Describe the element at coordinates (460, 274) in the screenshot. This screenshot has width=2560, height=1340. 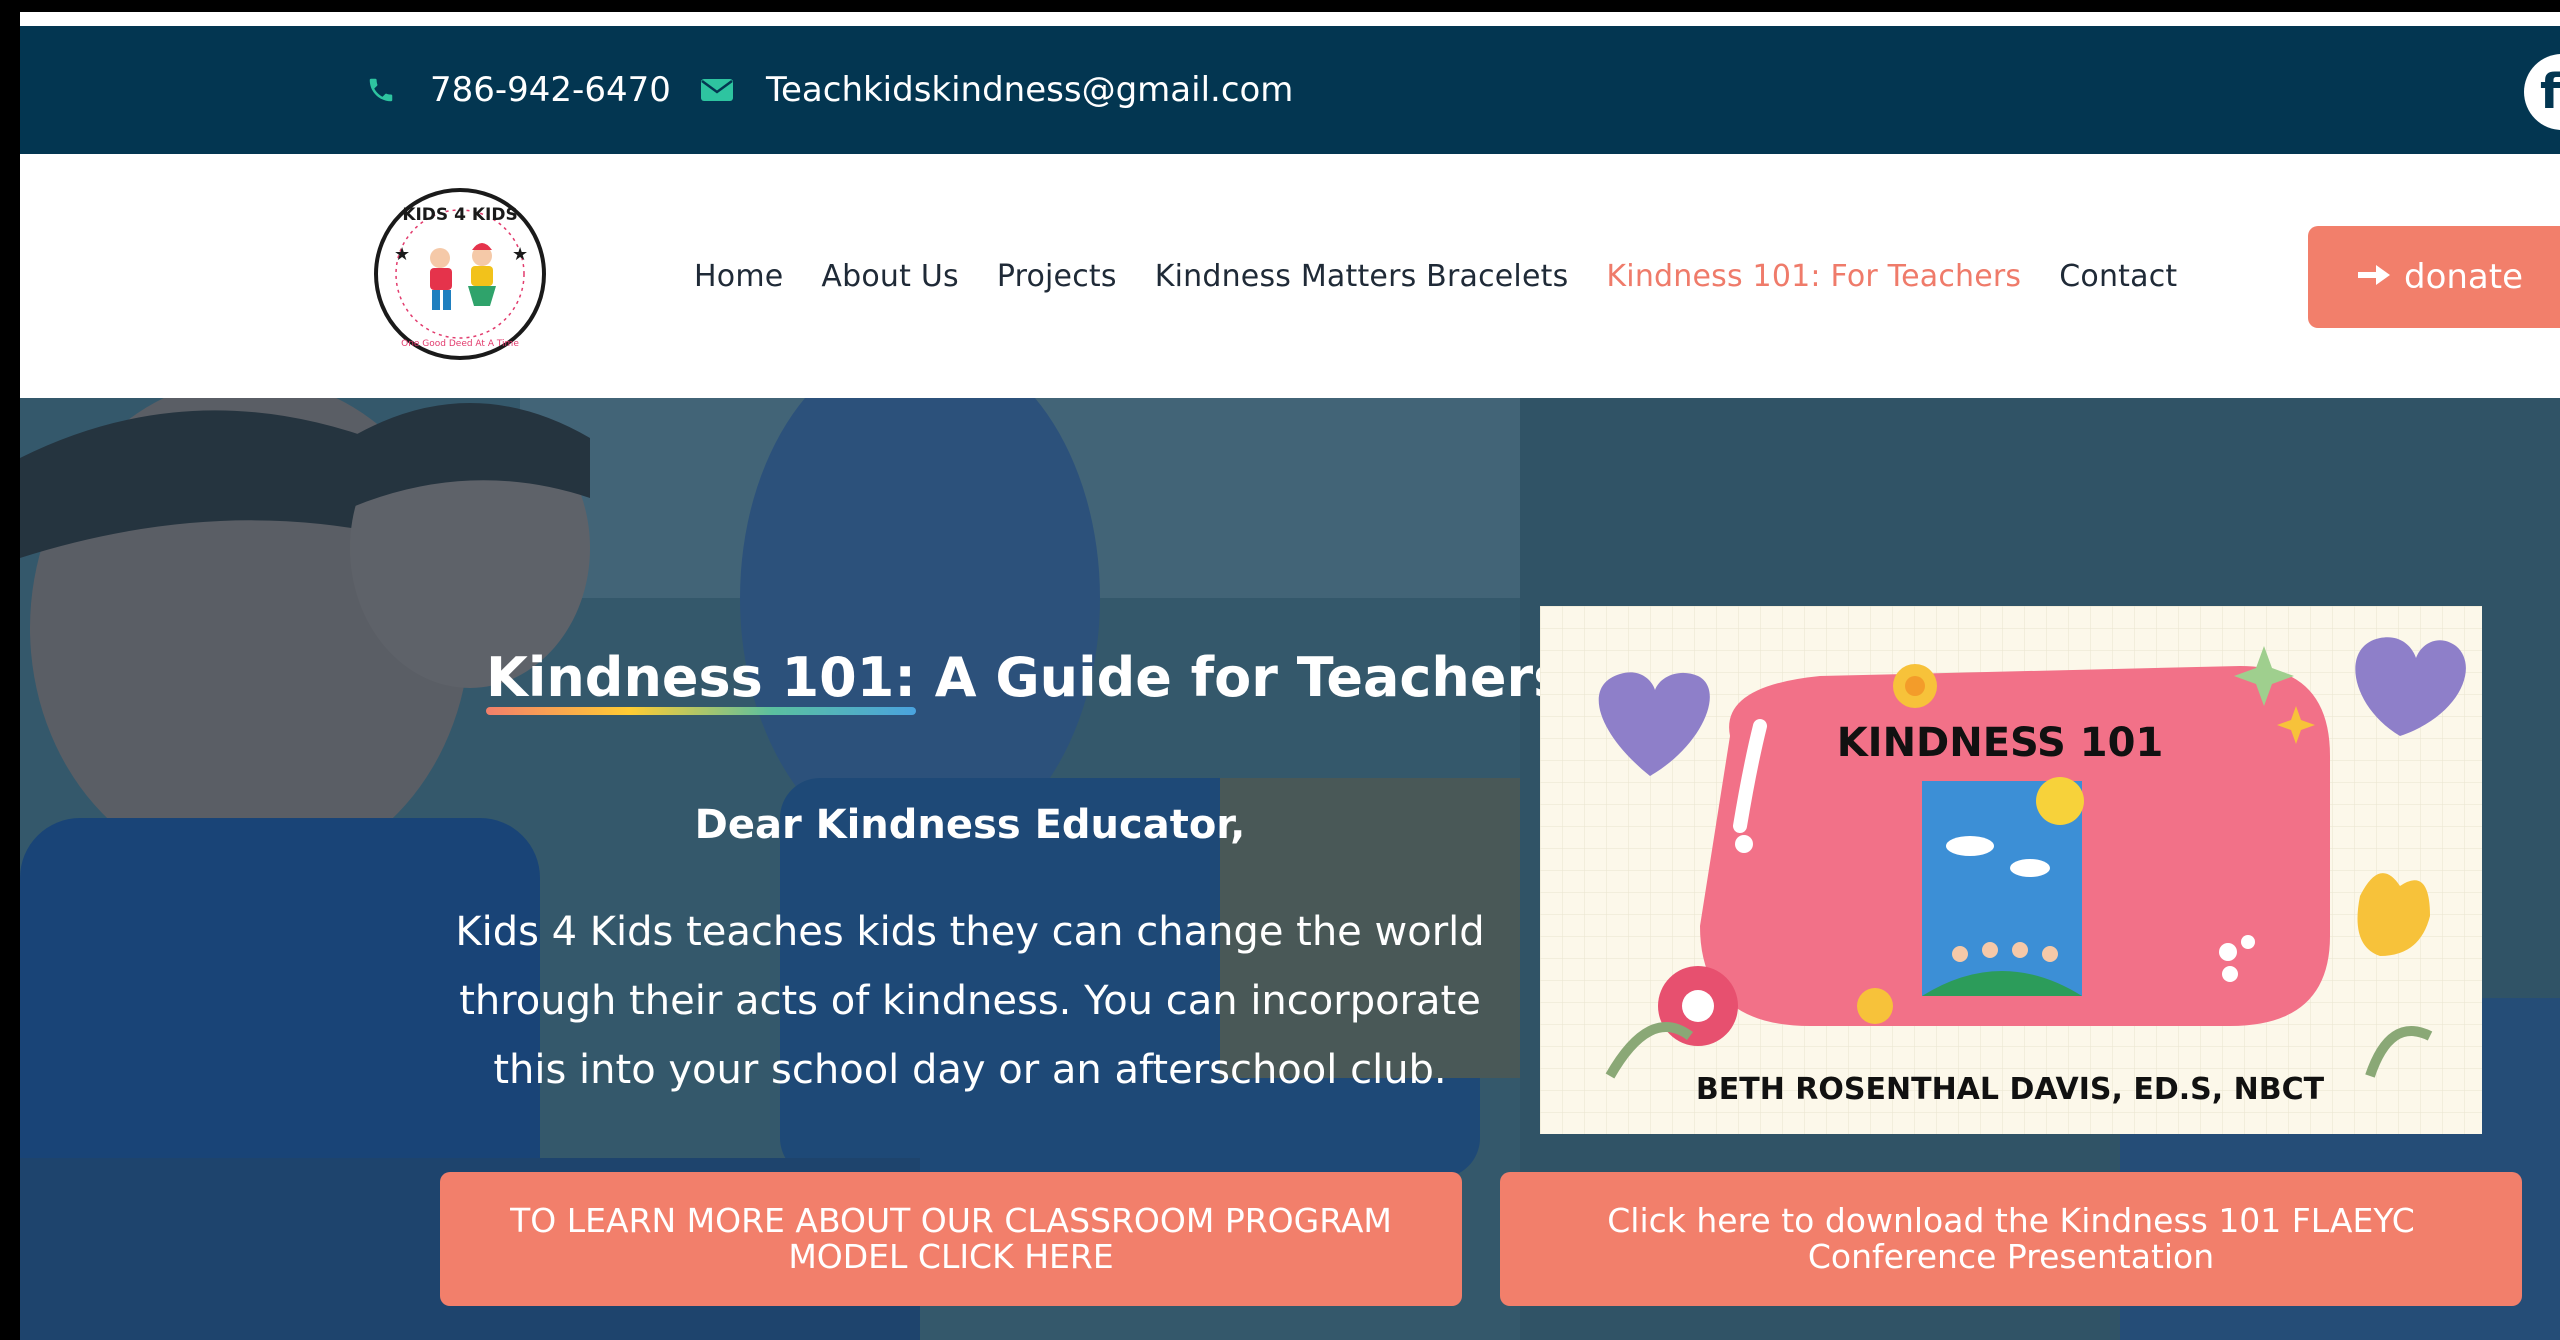
I see `site-logo: KIDS 4 KIDS ★ ★ One Good Deed At A Time` at that location.